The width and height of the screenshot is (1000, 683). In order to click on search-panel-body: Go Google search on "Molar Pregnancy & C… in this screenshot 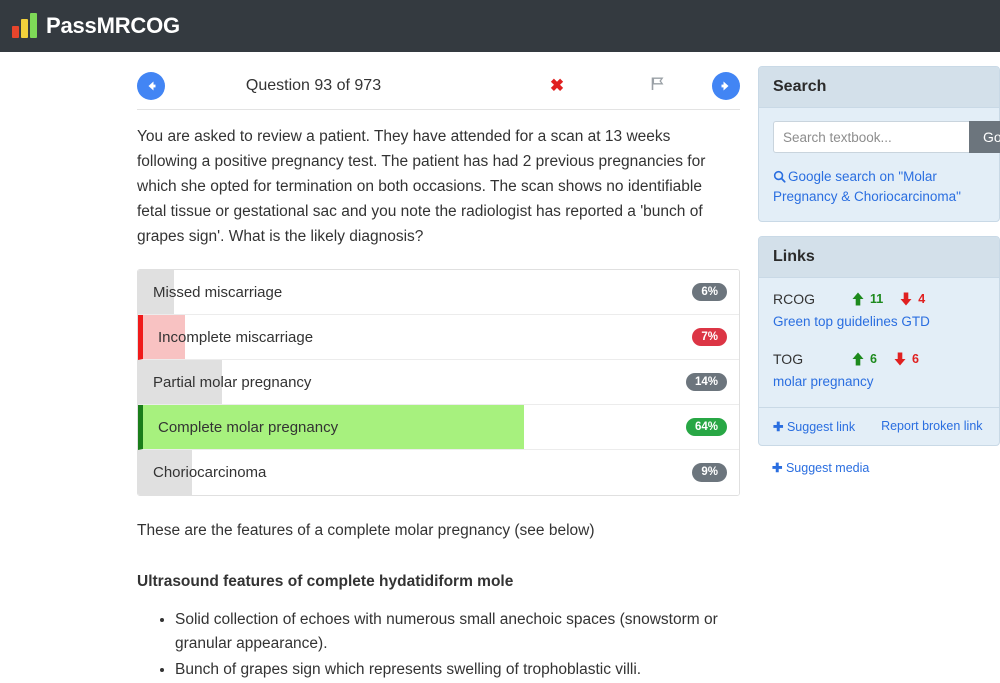, I will do `click(879, 164)`.